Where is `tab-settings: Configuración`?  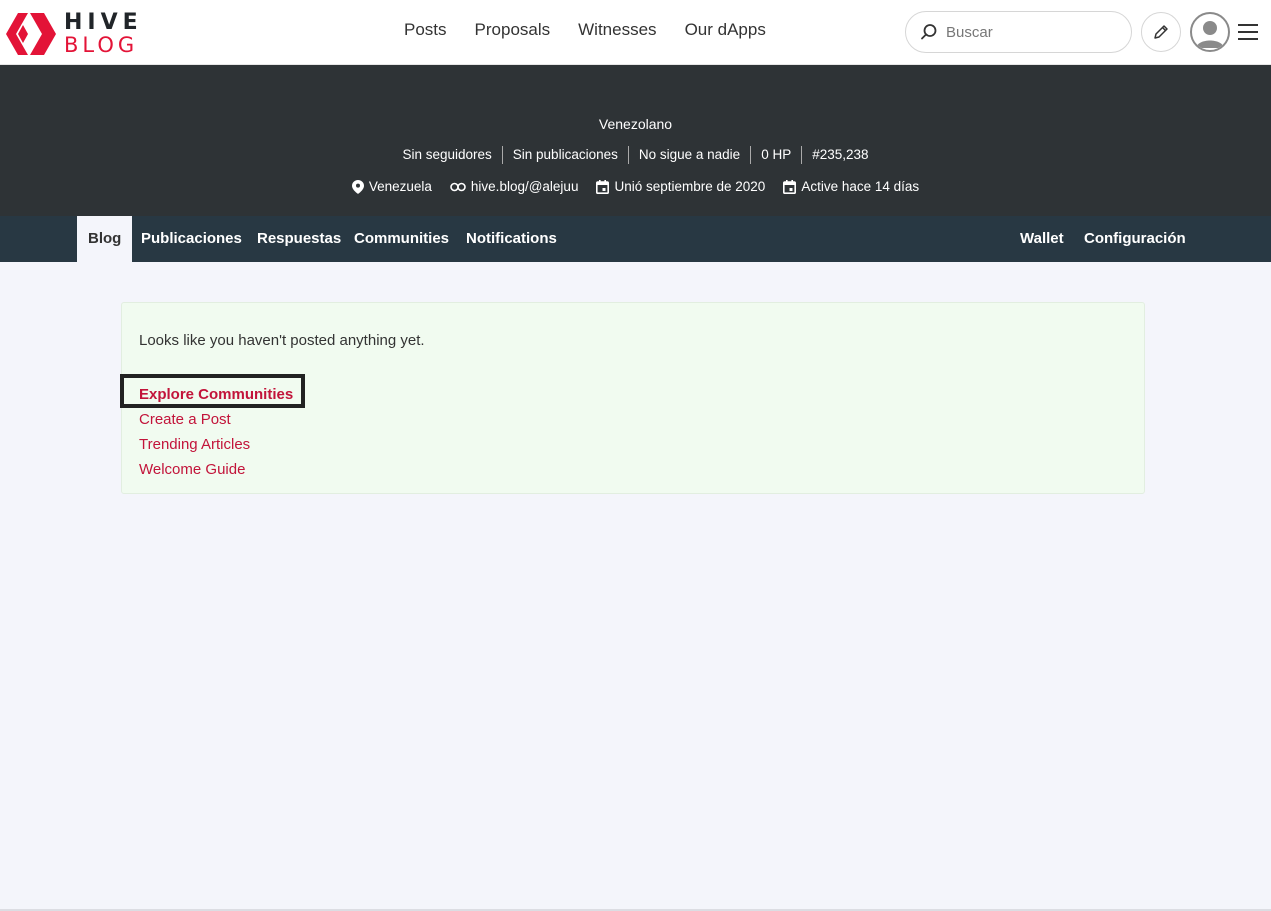 tab-settings: Configuración is located at coordinates (1135, 239).